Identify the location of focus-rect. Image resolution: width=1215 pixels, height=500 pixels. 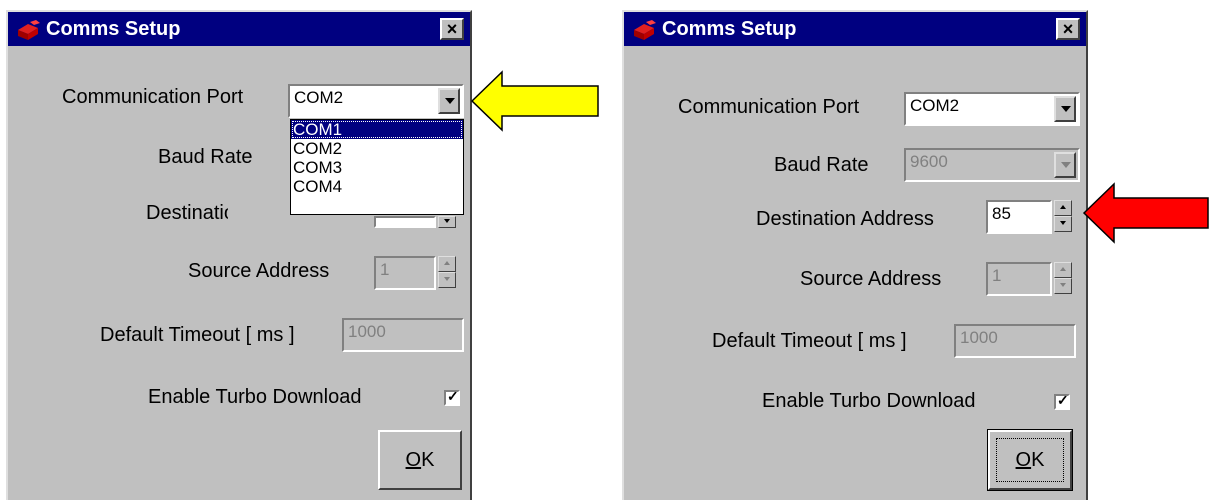
(1030, 460).